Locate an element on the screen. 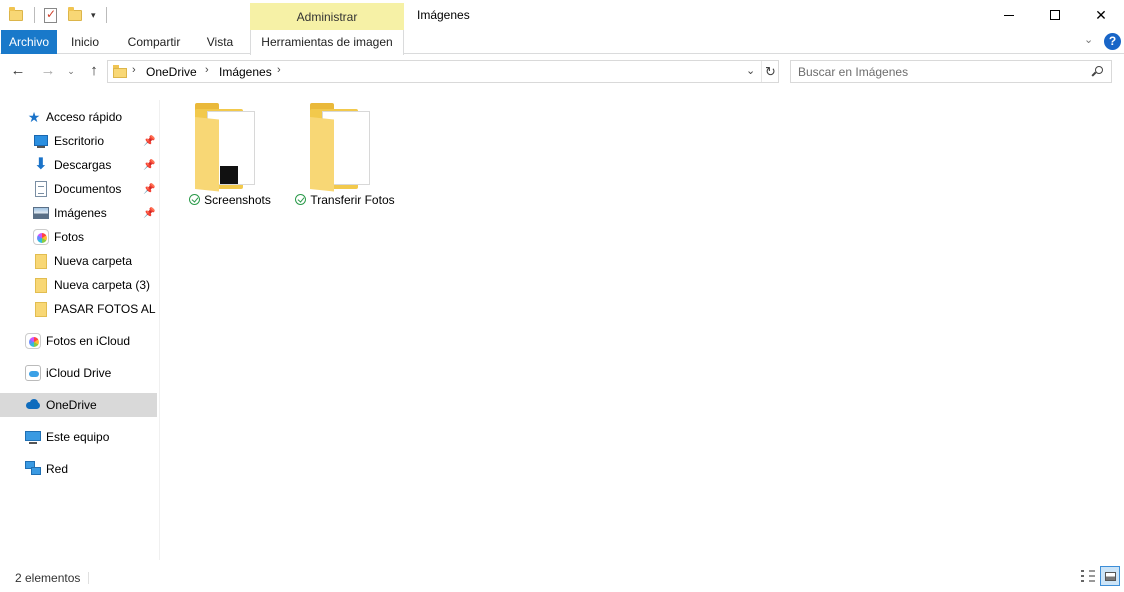  nav-item-escritorio: Escritorio 📌 is located at coordinates (78, 141).